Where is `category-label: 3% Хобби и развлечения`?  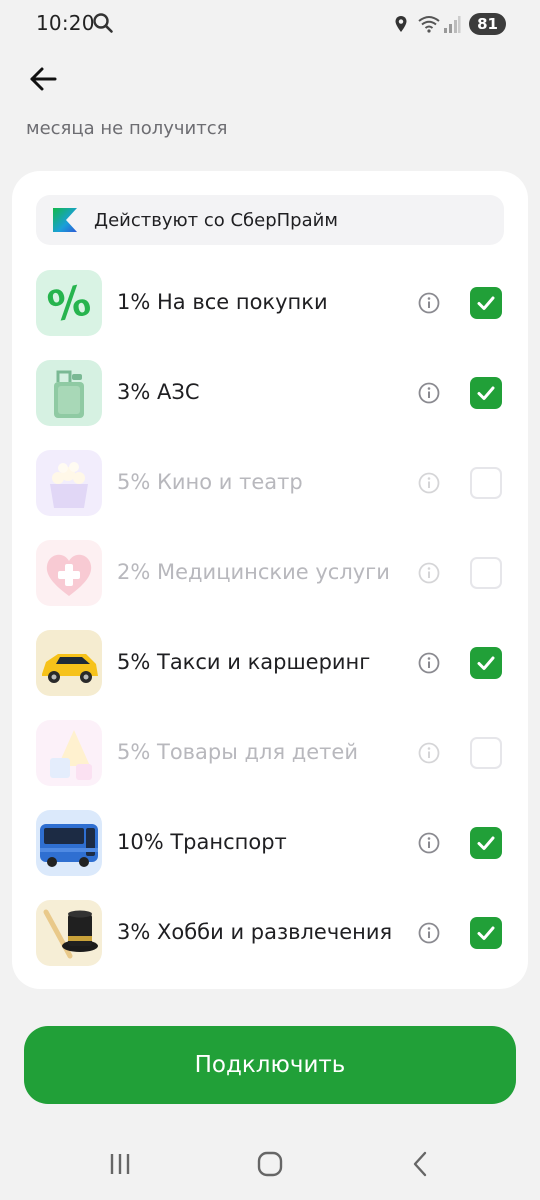
category-label: 3% Хобби и развлечения is located at coordinates (255, 932).